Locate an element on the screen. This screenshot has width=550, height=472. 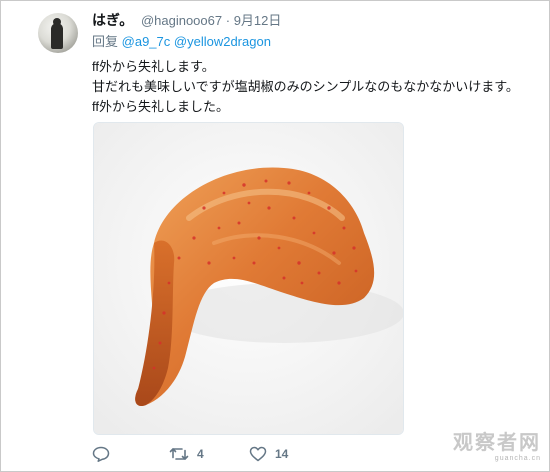
mention-link: @yellow2dragon is located at coordinates (222, 41).